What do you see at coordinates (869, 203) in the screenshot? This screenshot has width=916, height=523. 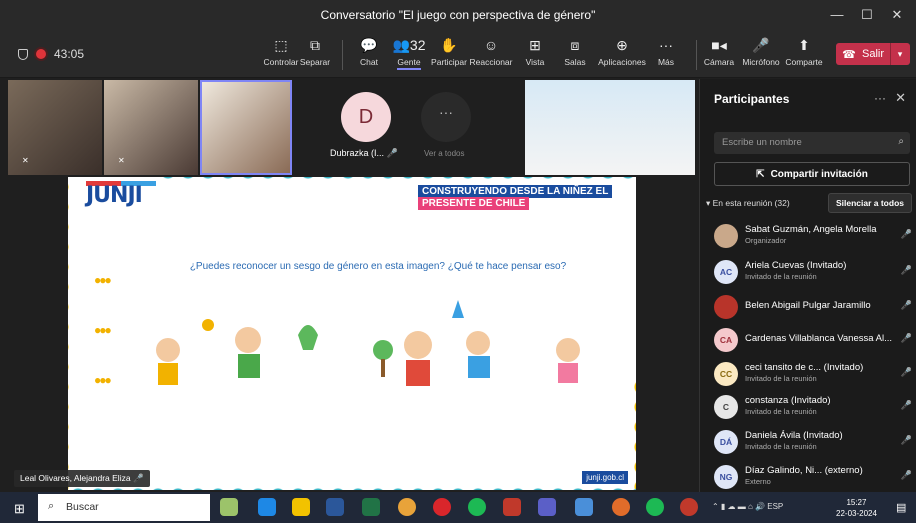 I see `mute-all-button: Silenciar a todos` at bounding box center [869, 203].